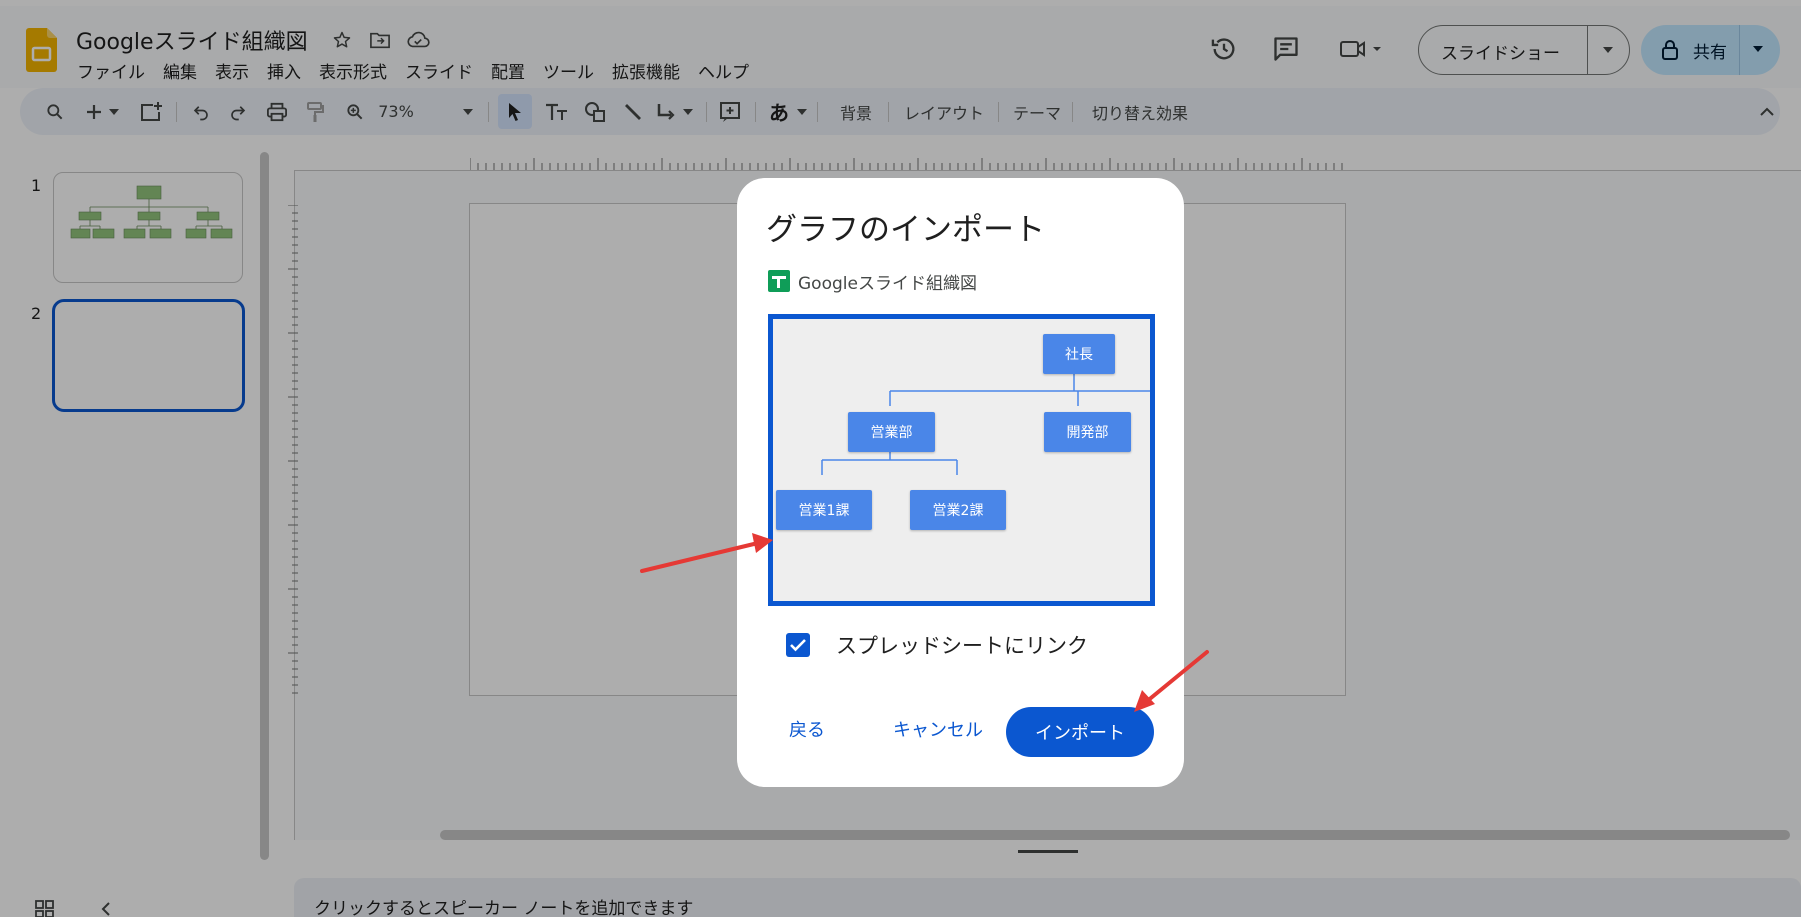  What do you see at coordinates (891, 432) in the screenshot?
I see `org-node-sales: 営業部` at bounding box center [891, 432].